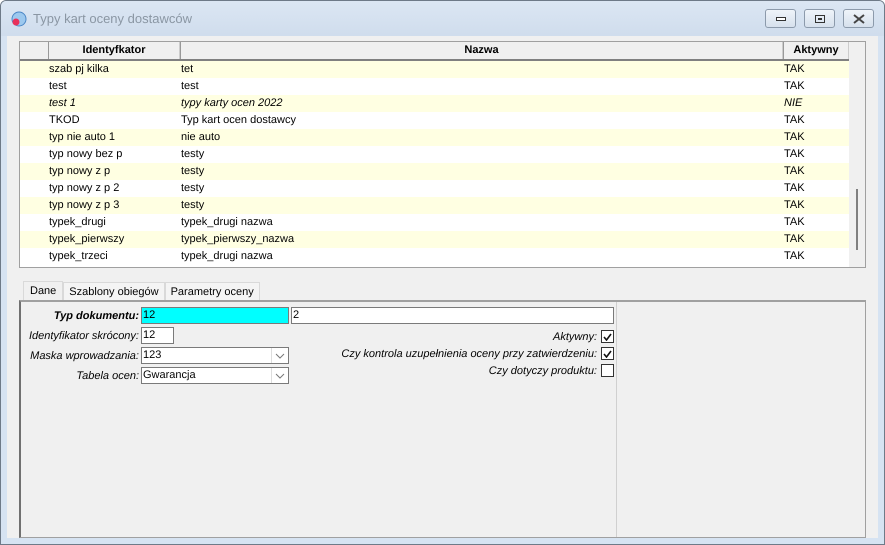 This screenshot has width=885, height=545. What do you see at coordinates (793, 103) in the screenshot?
I see `table-cell-text: NIE` at bounding box center [793, 103].